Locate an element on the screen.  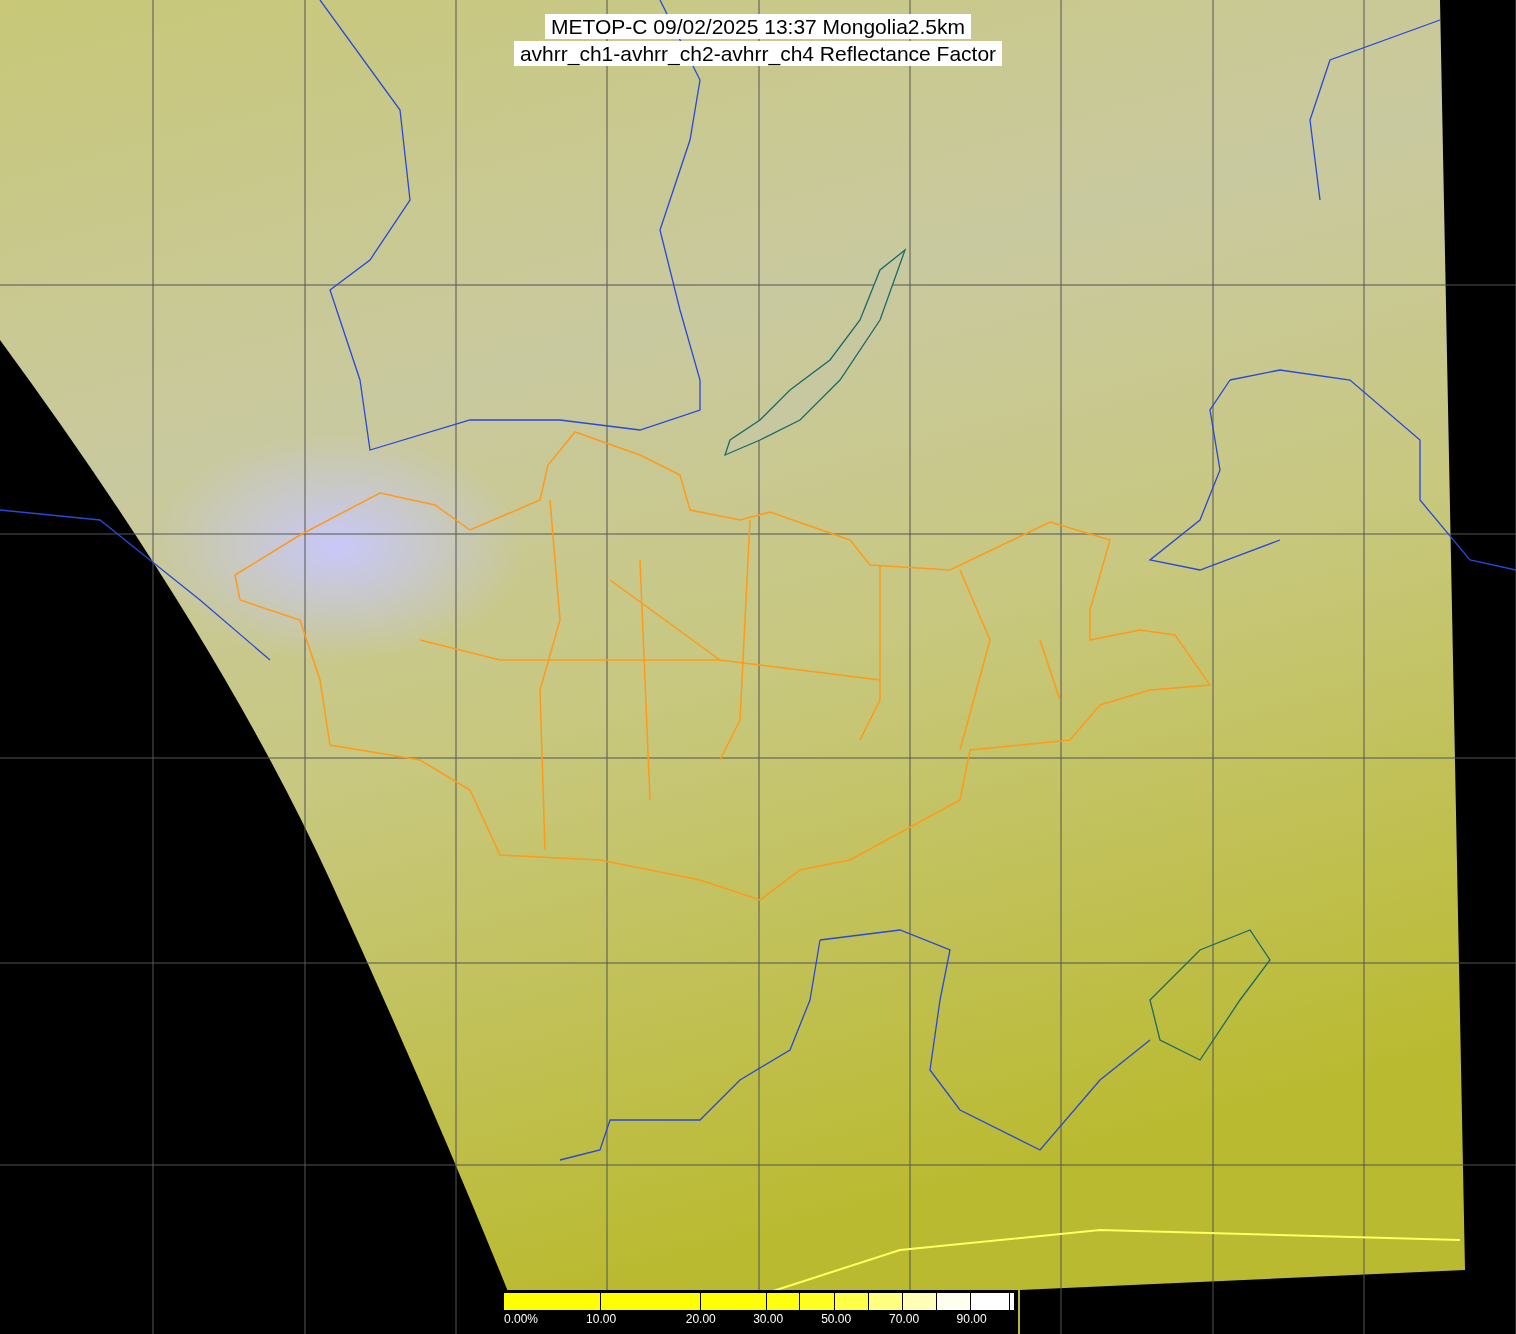
map-title: avhrr_ch1-avhrr_ch2-avhrr_ch4 Reflectance Factor is located at coordinates (758, 53).